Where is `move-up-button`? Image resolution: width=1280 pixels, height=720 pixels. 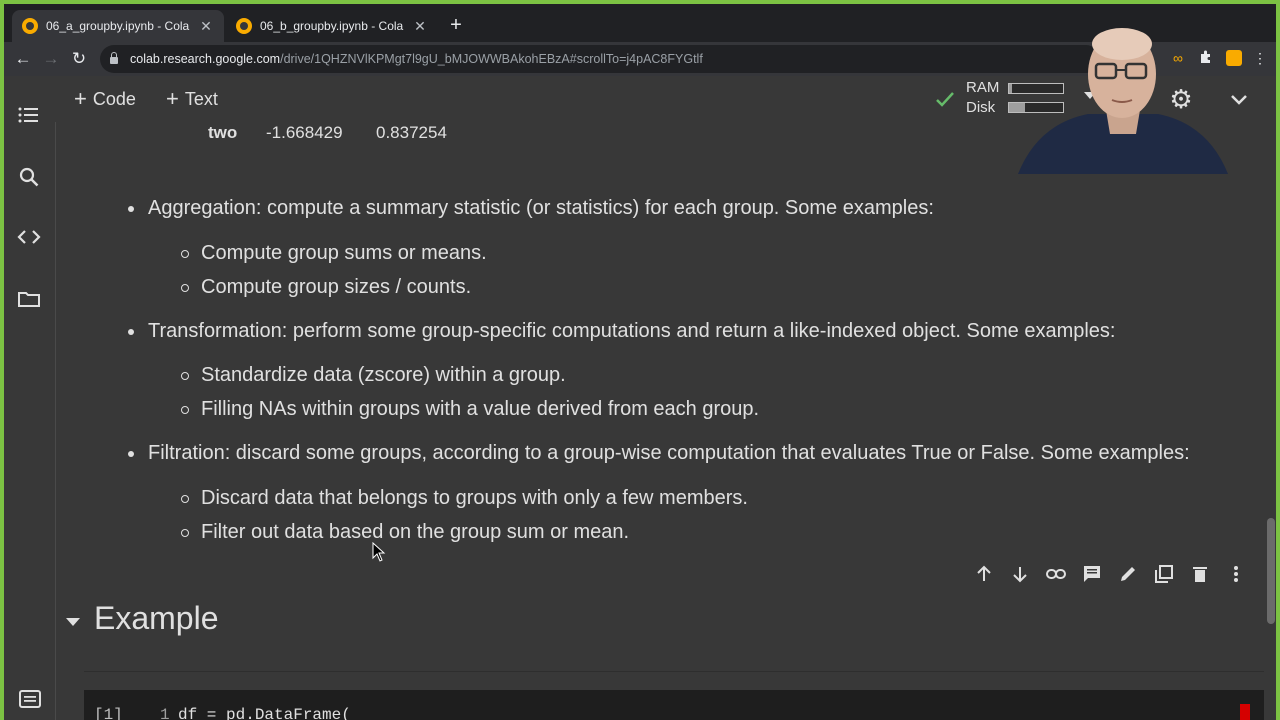 move-up-button is located at coordinates (984, 574).